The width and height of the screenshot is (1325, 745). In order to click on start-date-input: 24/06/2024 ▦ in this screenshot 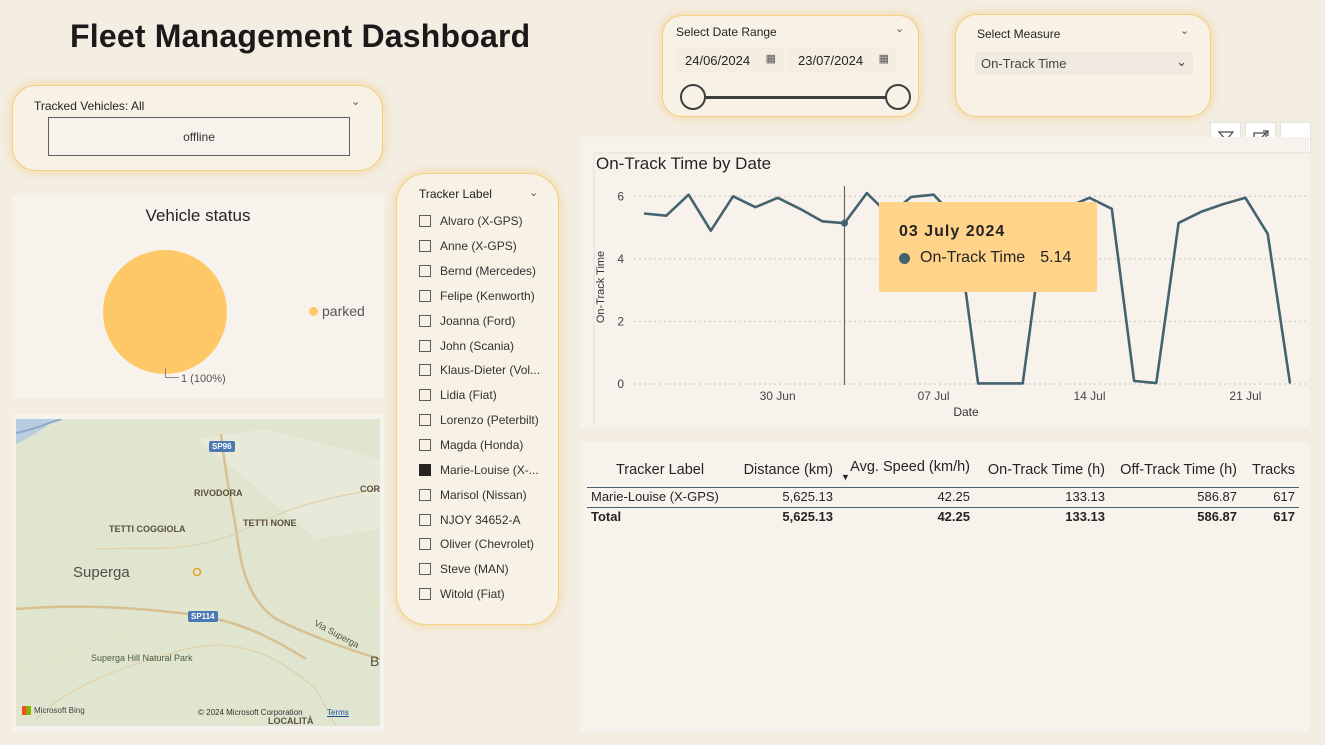, I will do `click(730, 60)`.